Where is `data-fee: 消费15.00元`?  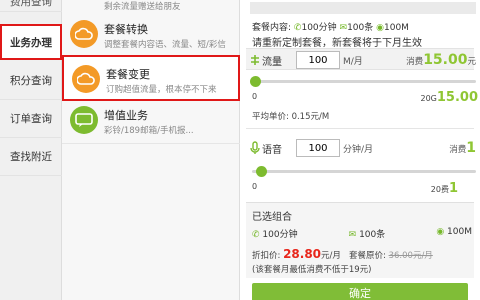
data-fee: 消费15.00元 is located at coordinates (441, 60).